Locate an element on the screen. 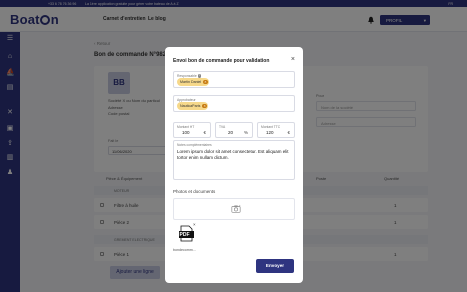 The width and height of the screenshot is (467, 292). amount-ht-label: Montant HT is located at coordinates (186, 126).